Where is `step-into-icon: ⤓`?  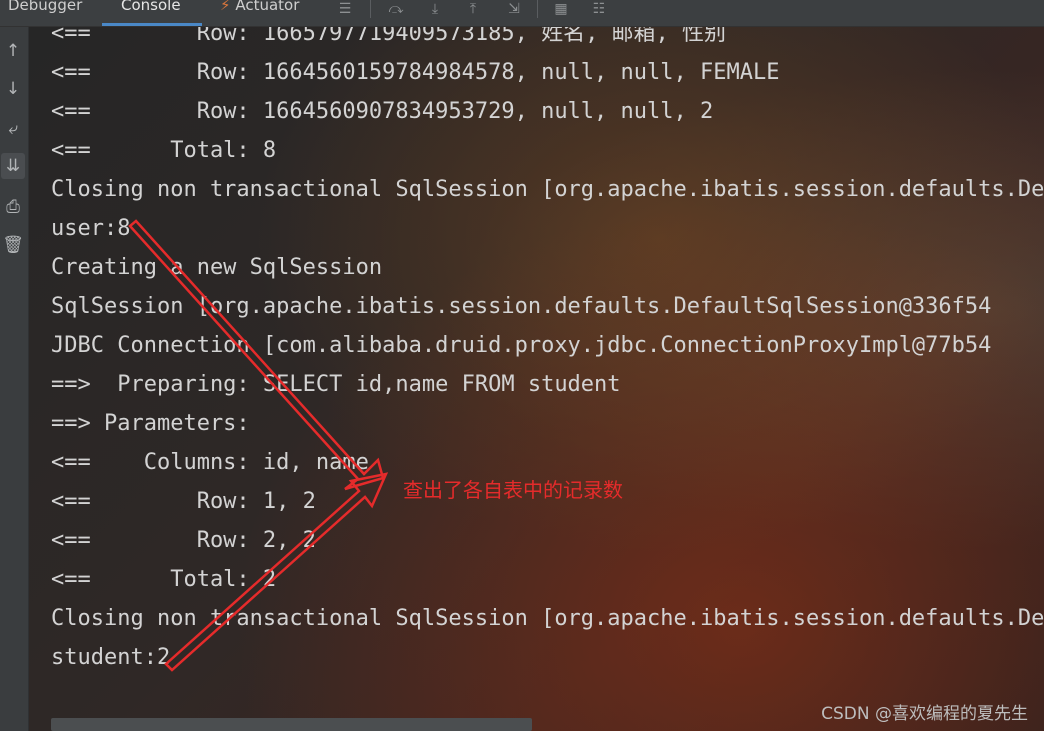 step-into-icon: ⤓ is located at coordinates (435, 10).